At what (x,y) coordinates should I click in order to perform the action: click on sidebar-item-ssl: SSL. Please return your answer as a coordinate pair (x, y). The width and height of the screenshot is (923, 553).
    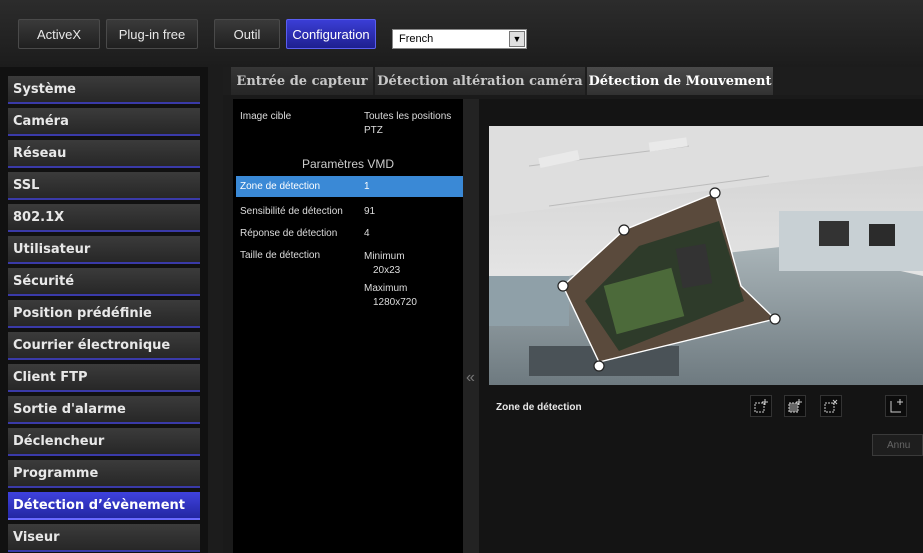
    Looking at the image, I should click on (104, 186).